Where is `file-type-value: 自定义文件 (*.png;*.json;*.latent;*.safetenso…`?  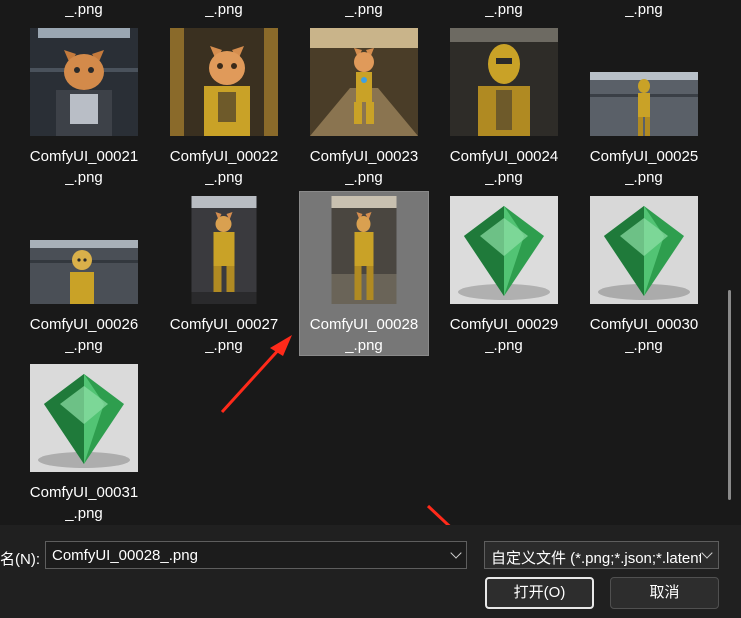 file-type-value: 自定义文件 (*.png;*.json;*.latent;*.safetenso… is located at coordinates (596, 558).